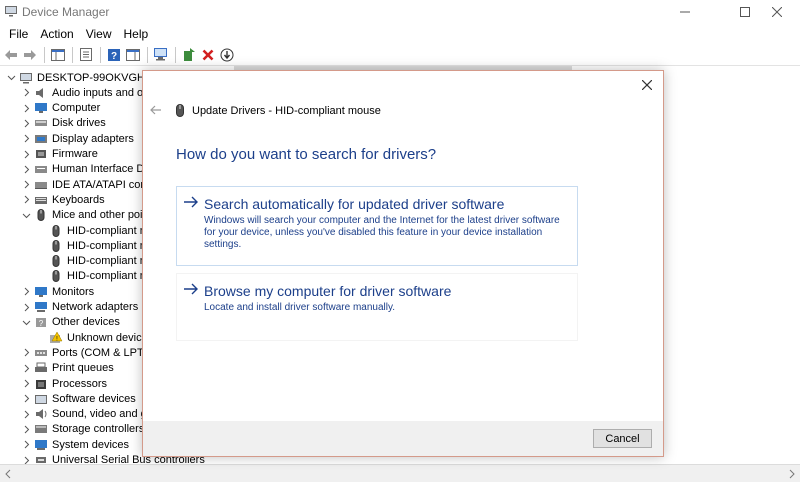  What do you see at coordinates (622, 438) in the screenshot?
I see `cancel-button: Cancel` at bounding box center [622, 438].